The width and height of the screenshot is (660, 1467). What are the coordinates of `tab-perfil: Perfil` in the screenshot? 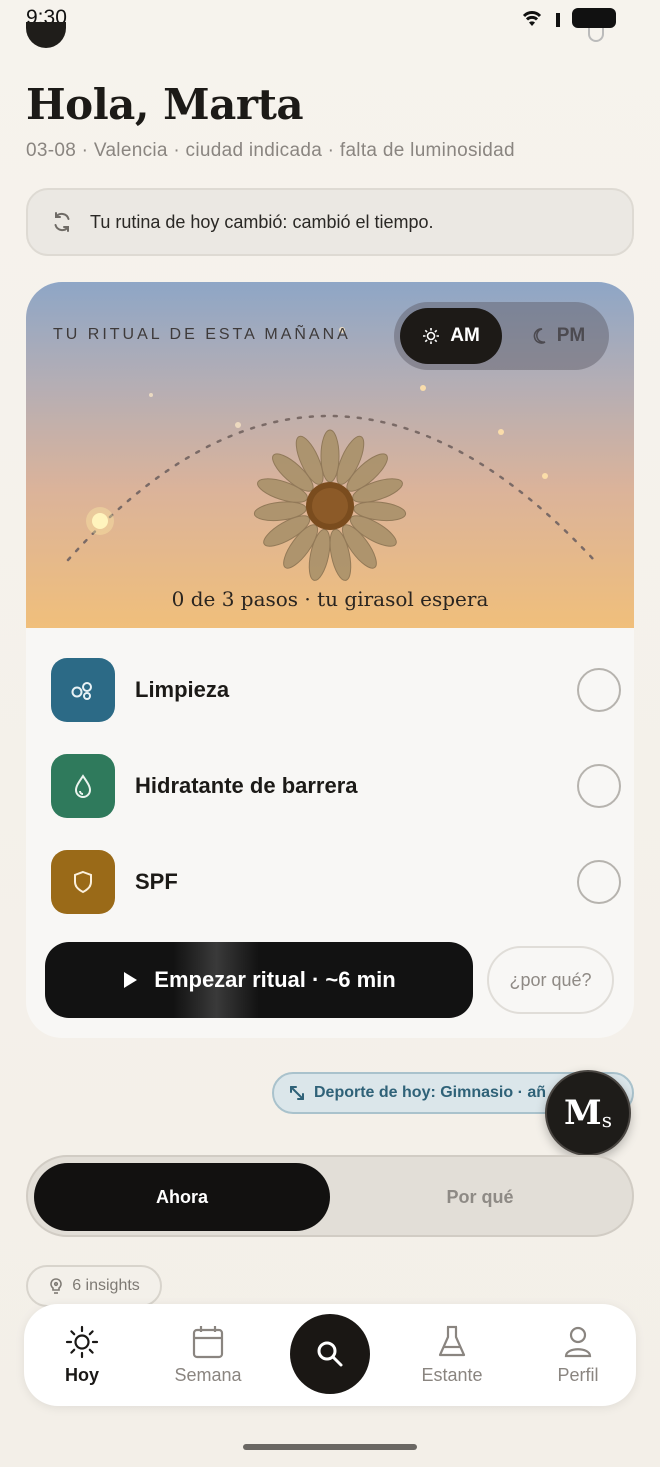 It's located at (578, 1355).